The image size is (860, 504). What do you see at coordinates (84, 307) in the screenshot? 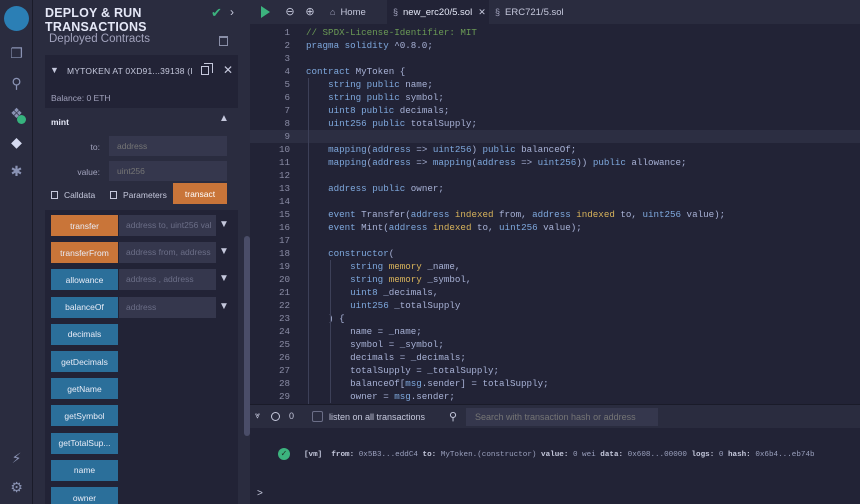
I see `function-button: balanceOf` at bounding box center [84, 307].